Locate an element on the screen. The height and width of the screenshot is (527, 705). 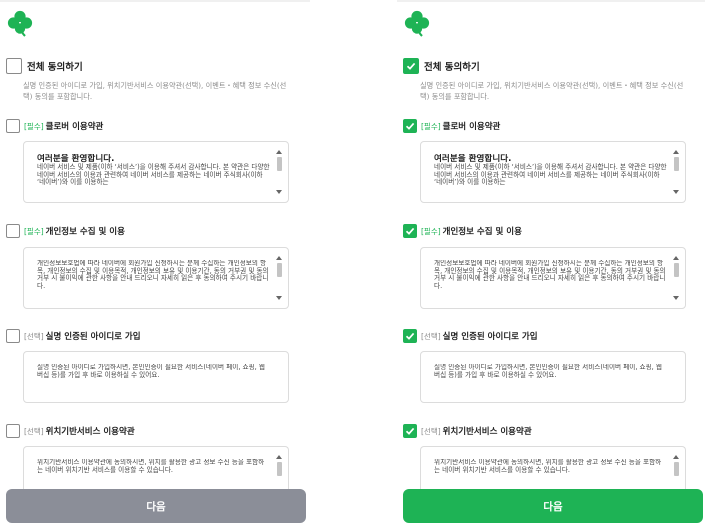
terms-item-title: [필수] 클로버 이용약관 is located at coordinates (63, 126).